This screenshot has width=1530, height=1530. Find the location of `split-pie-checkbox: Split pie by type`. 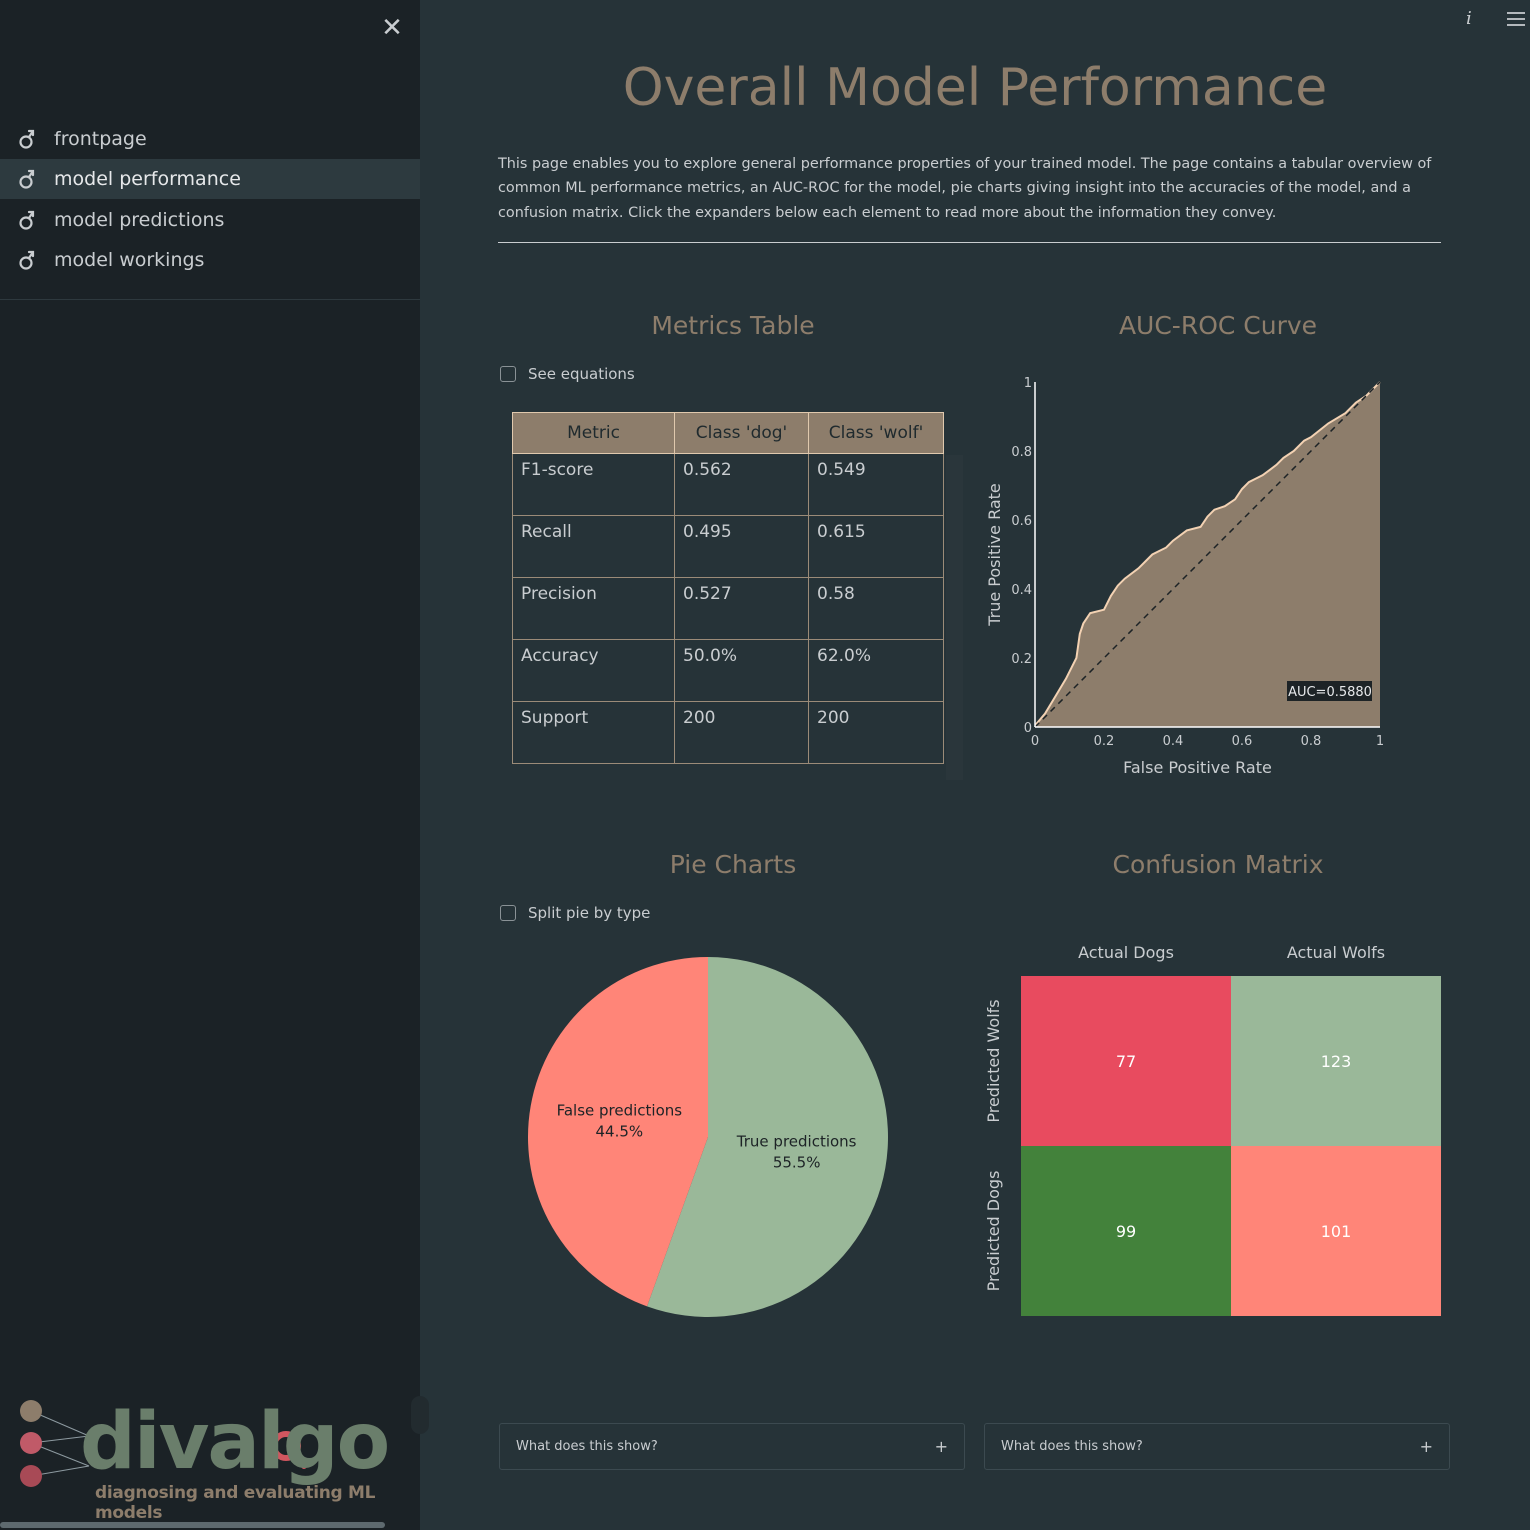

split-pie-checkbox: Split pie by type is located at coordinates (575, 913).